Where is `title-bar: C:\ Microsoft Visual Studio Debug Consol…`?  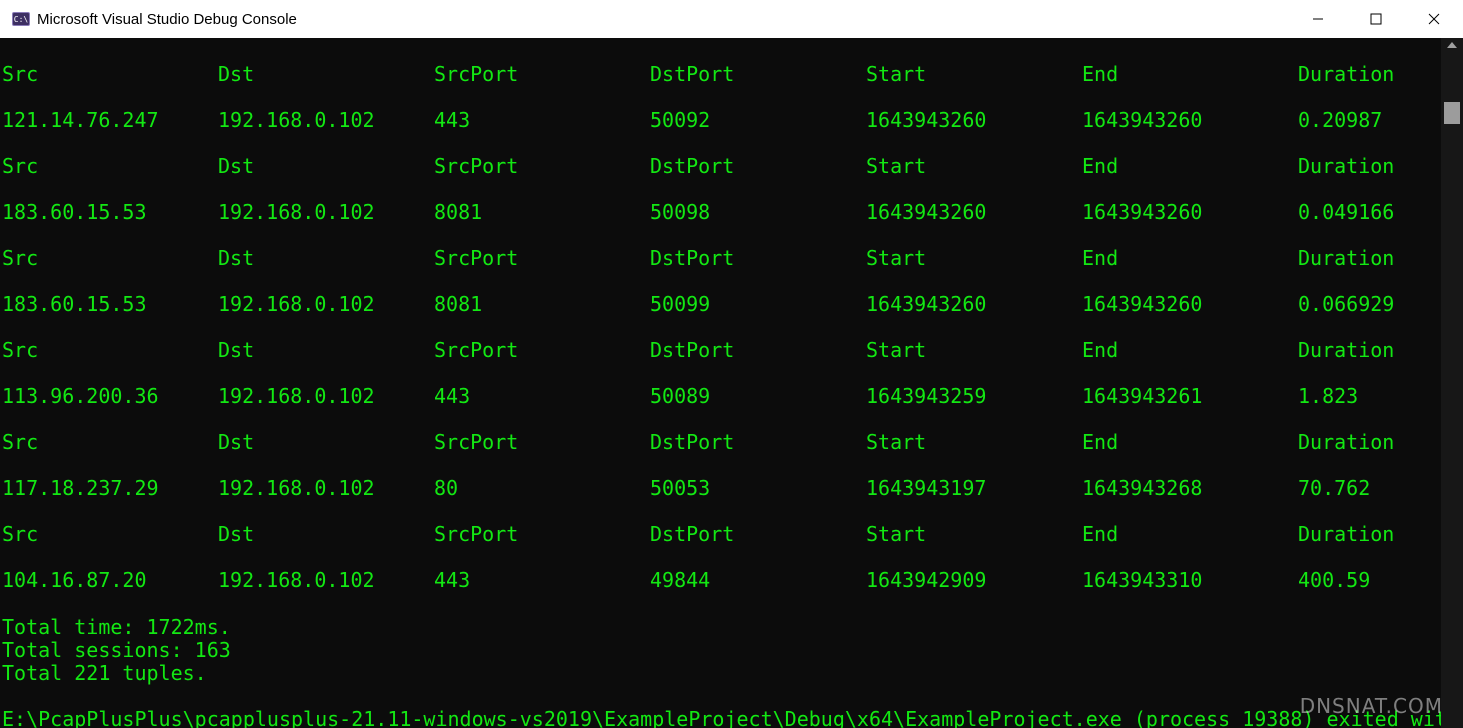 title-bar: C:\ Microsoft Visual Studio Debug Consol… is located at coordinates (731, 19).